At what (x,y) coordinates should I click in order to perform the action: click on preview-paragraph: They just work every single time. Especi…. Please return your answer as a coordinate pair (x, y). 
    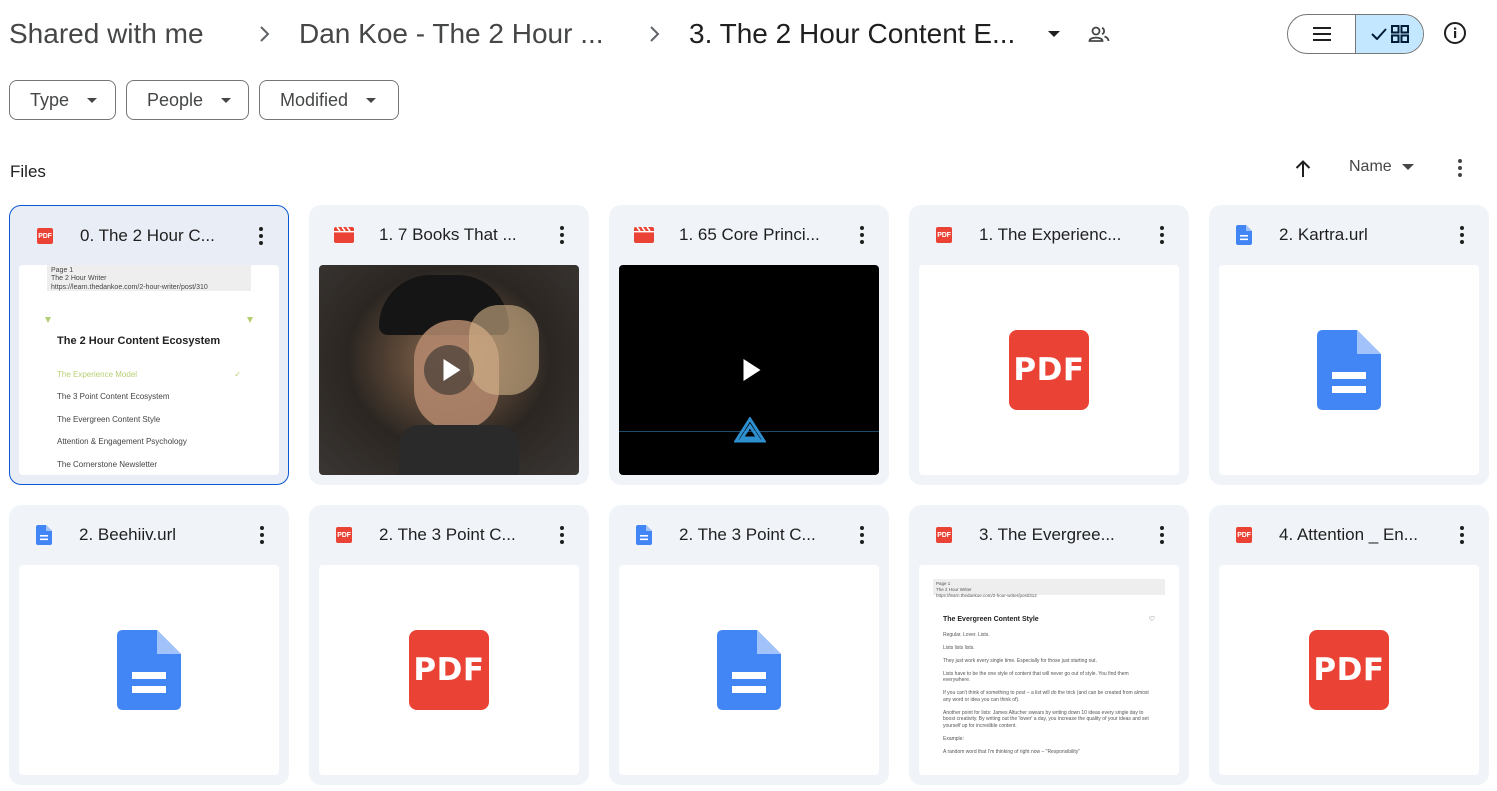
    Looking at the image, I should click on (1020, 660).